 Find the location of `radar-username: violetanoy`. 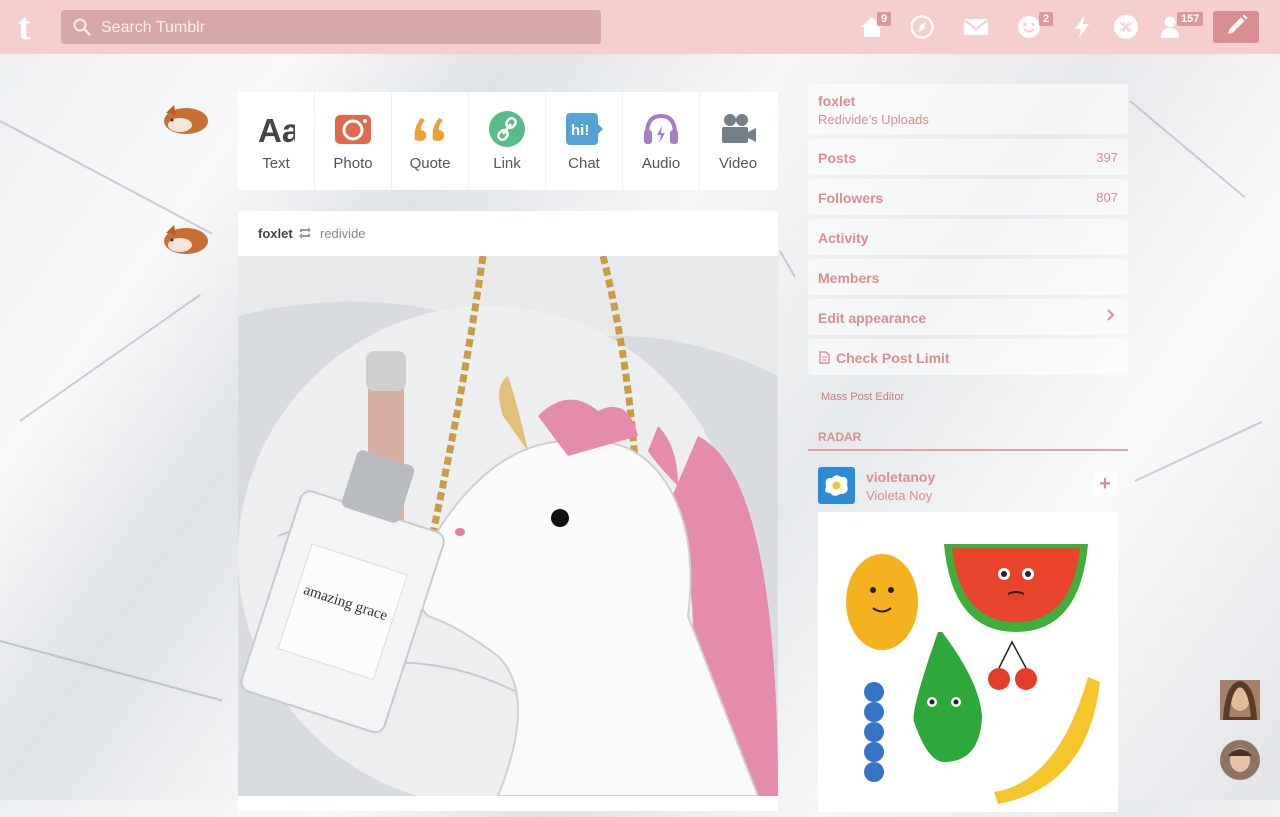

radar-username: violetanoy is located at coordinates (900, 477).